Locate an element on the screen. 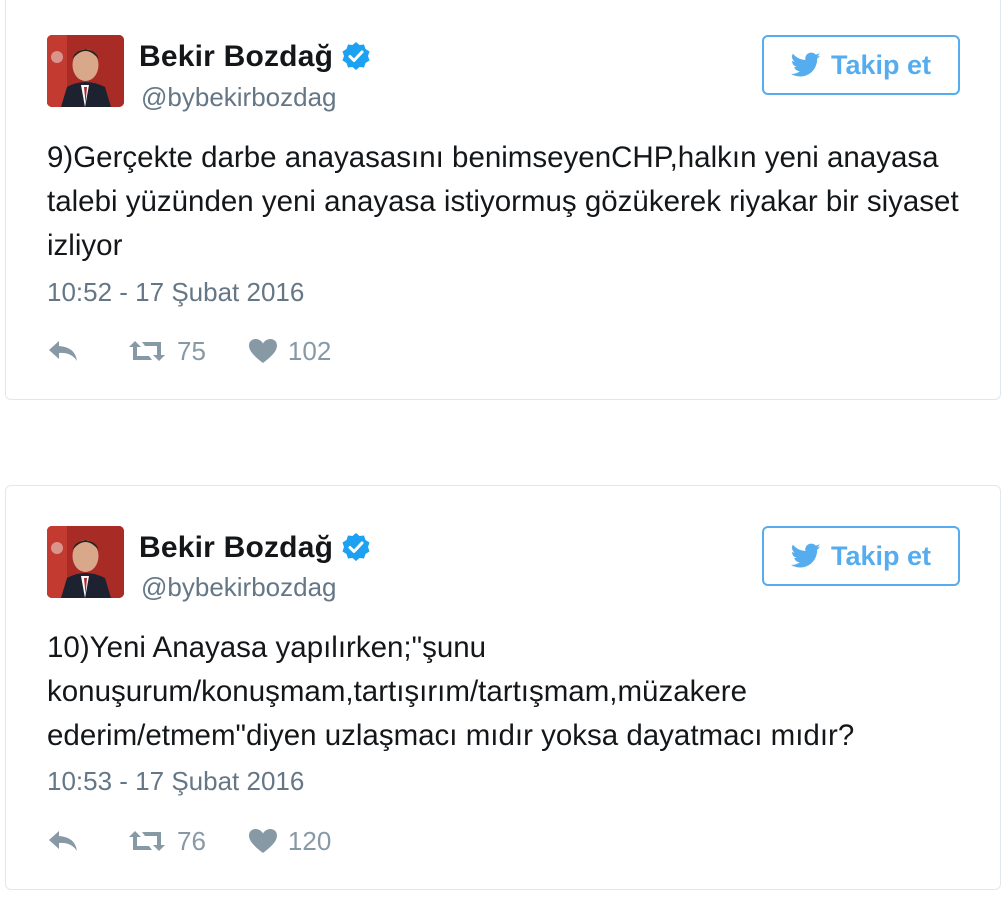 Image resolution: width=1008 pixels, height=902 pixels. tweet-timestamp: 10:52 - 17 Şubat 2016 is located at coordinates (175, 292).